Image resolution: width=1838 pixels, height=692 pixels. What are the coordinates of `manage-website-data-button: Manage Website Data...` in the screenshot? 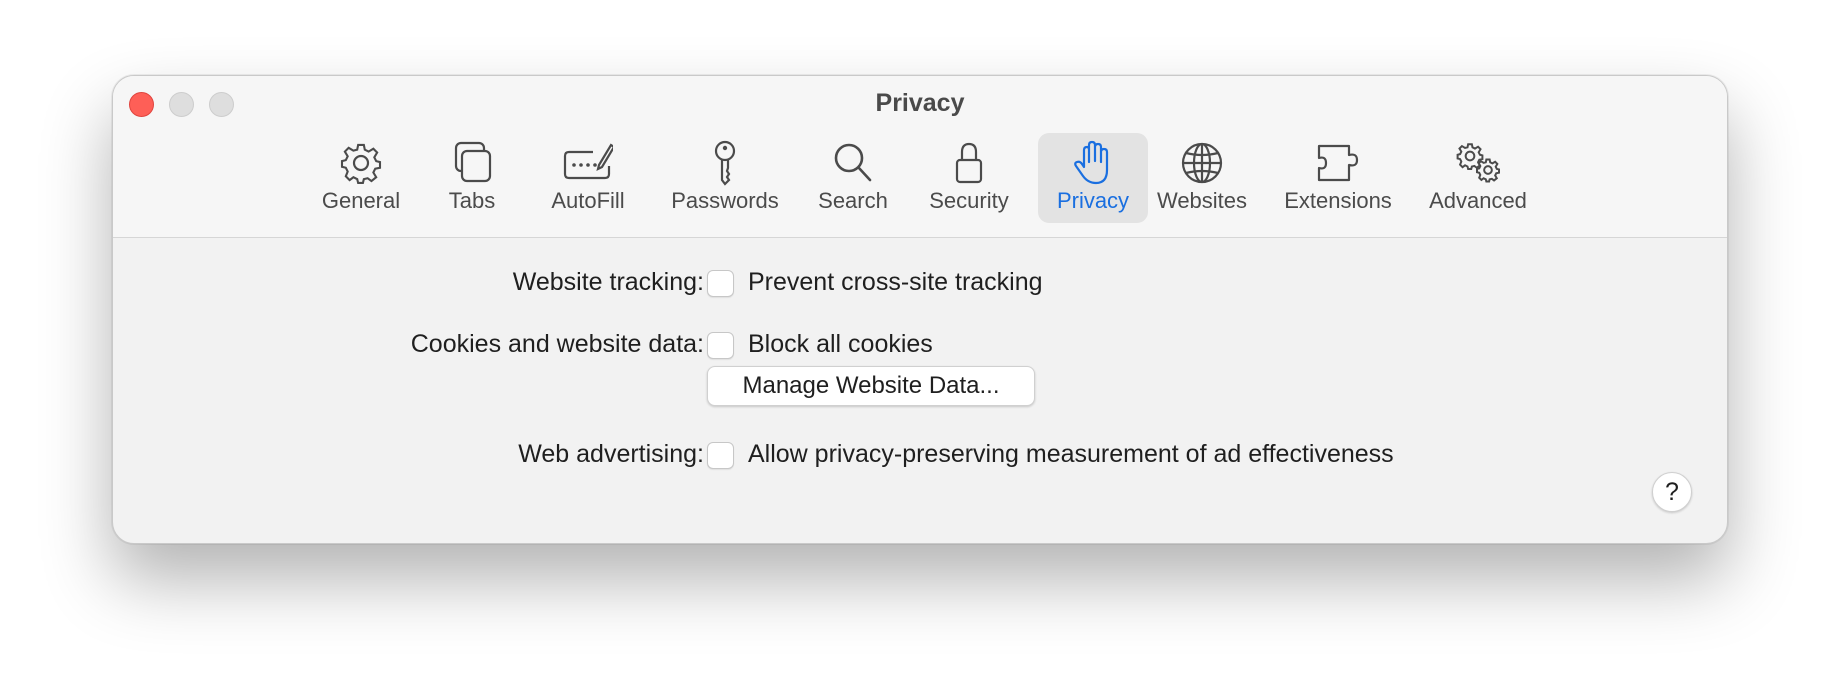 It's located at (871, 386).